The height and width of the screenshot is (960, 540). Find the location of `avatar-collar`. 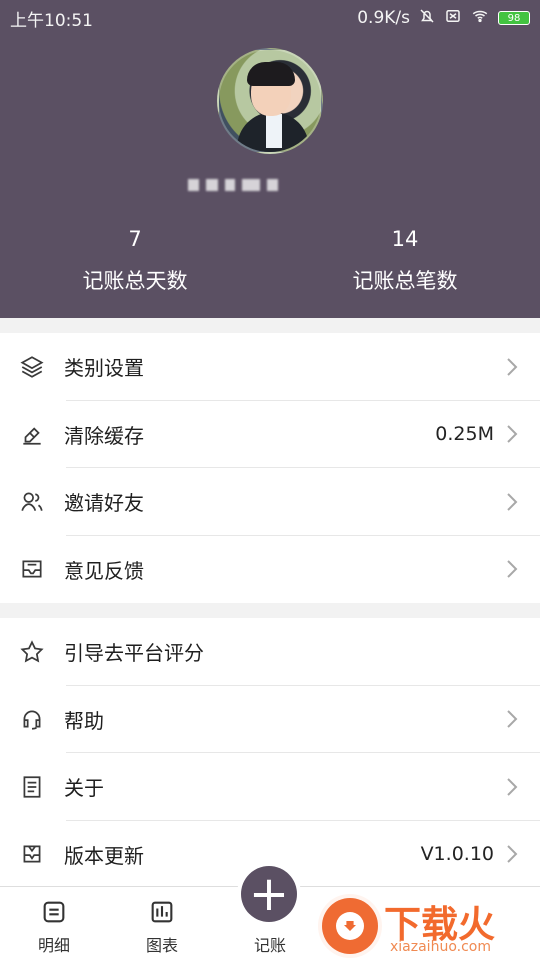

avatar-collar is located at coordinates (274, 131).